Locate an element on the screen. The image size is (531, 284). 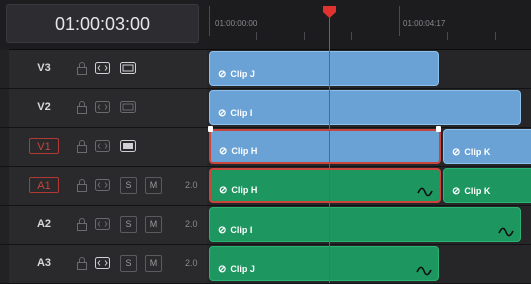
track-name: A2 is located at coordinates (44, 224).